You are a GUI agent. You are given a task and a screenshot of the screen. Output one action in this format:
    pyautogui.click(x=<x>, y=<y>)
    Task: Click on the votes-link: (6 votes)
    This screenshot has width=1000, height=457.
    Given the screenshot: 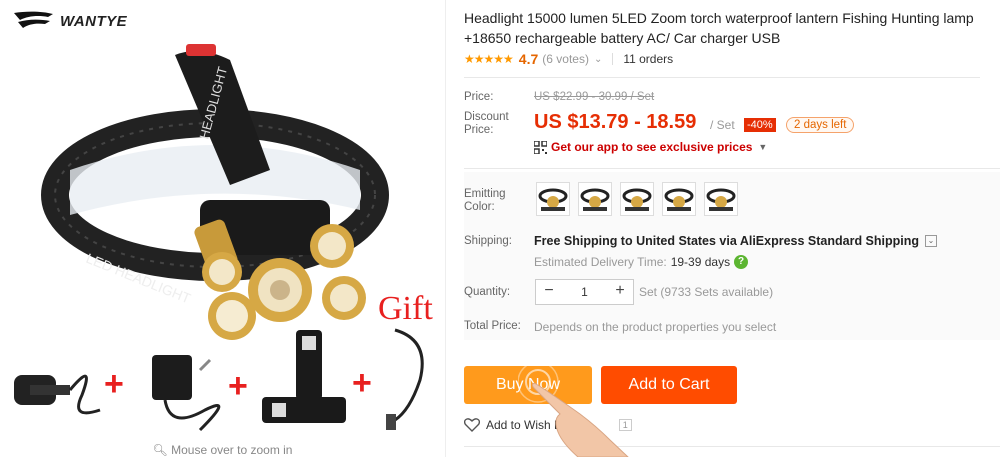 What is the action you would take?
    pyautogui.click(x=565, y=59)
    